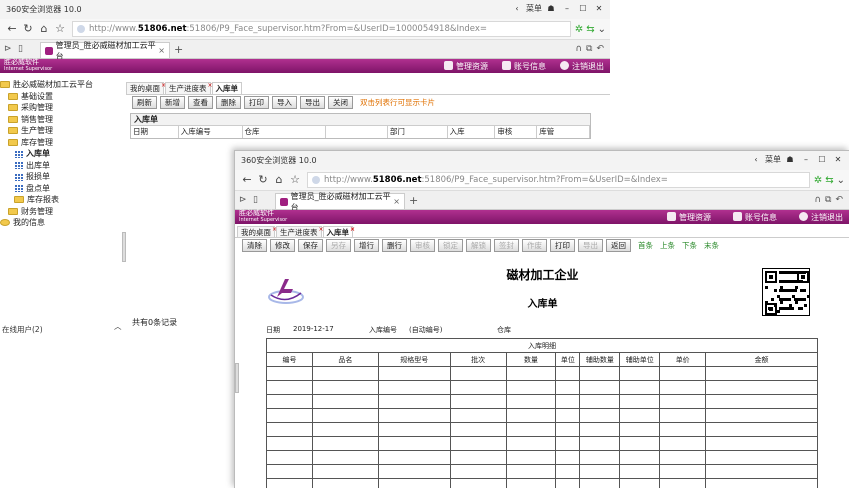  Describe the element at coordinates (189, 88) in the screenshot. I see `tab-production-progress: 生产进度表 ×` at that location.